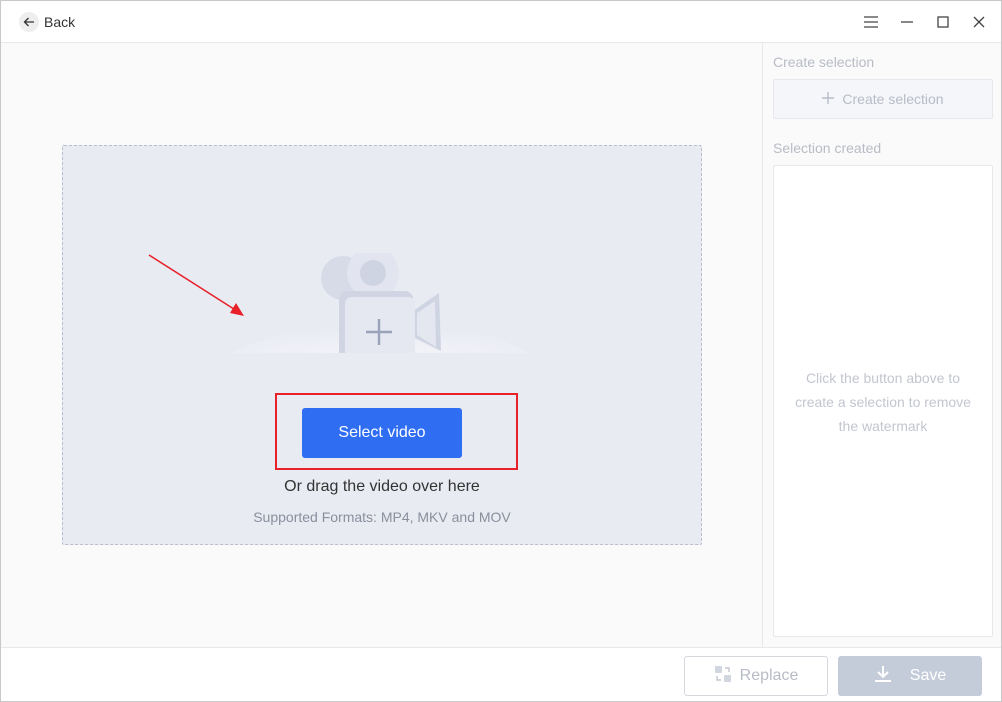 The height and width of the screenshot is (702, 1002). What do you see at coordinates (828, 99) in the screenshot?
I see `plus-icon` at bounding box center [828, 99].